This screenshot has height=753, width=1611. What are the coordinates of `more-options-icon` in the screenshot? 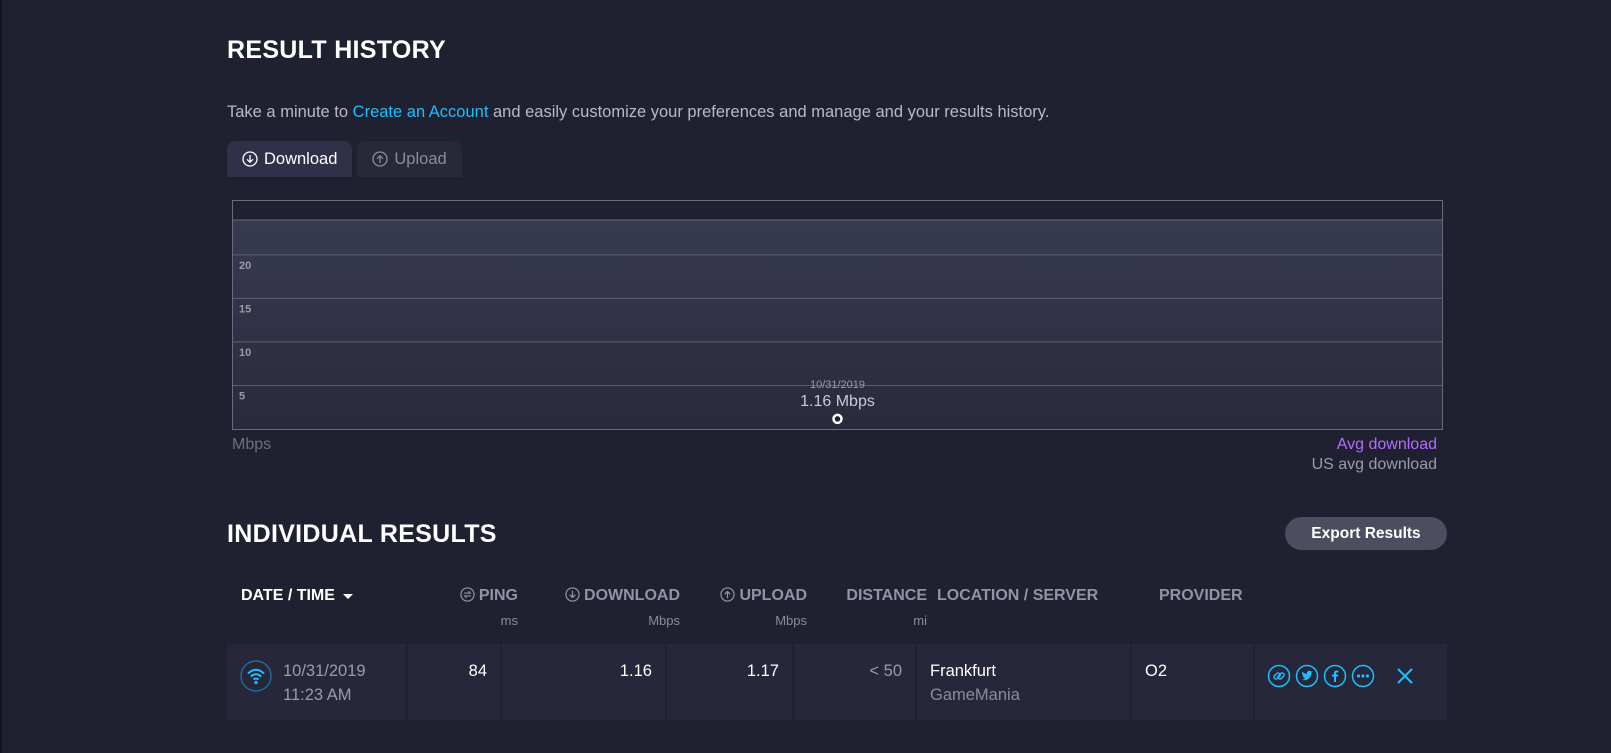 It's located at (1363, 676).